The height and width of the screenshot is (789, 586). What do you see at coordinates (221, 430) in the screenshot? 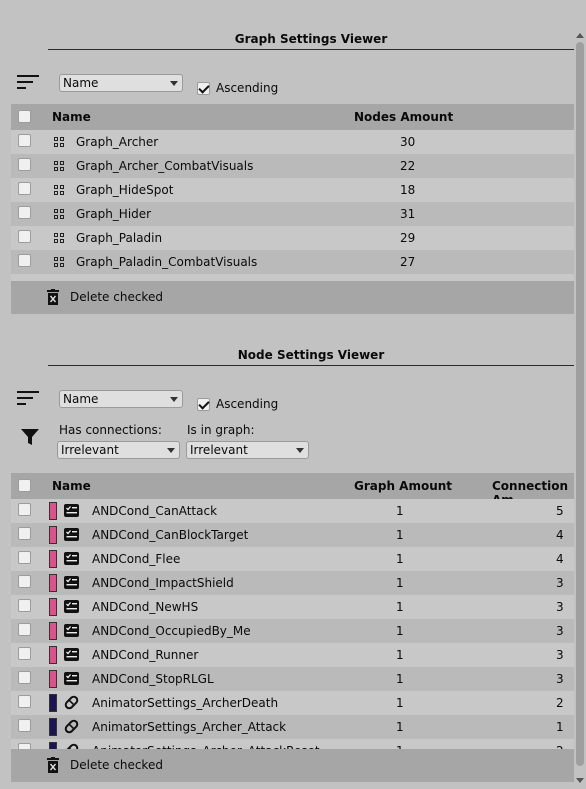
I see `is-in-graph-label: Is in graph:` at bounding box center [221, 430].